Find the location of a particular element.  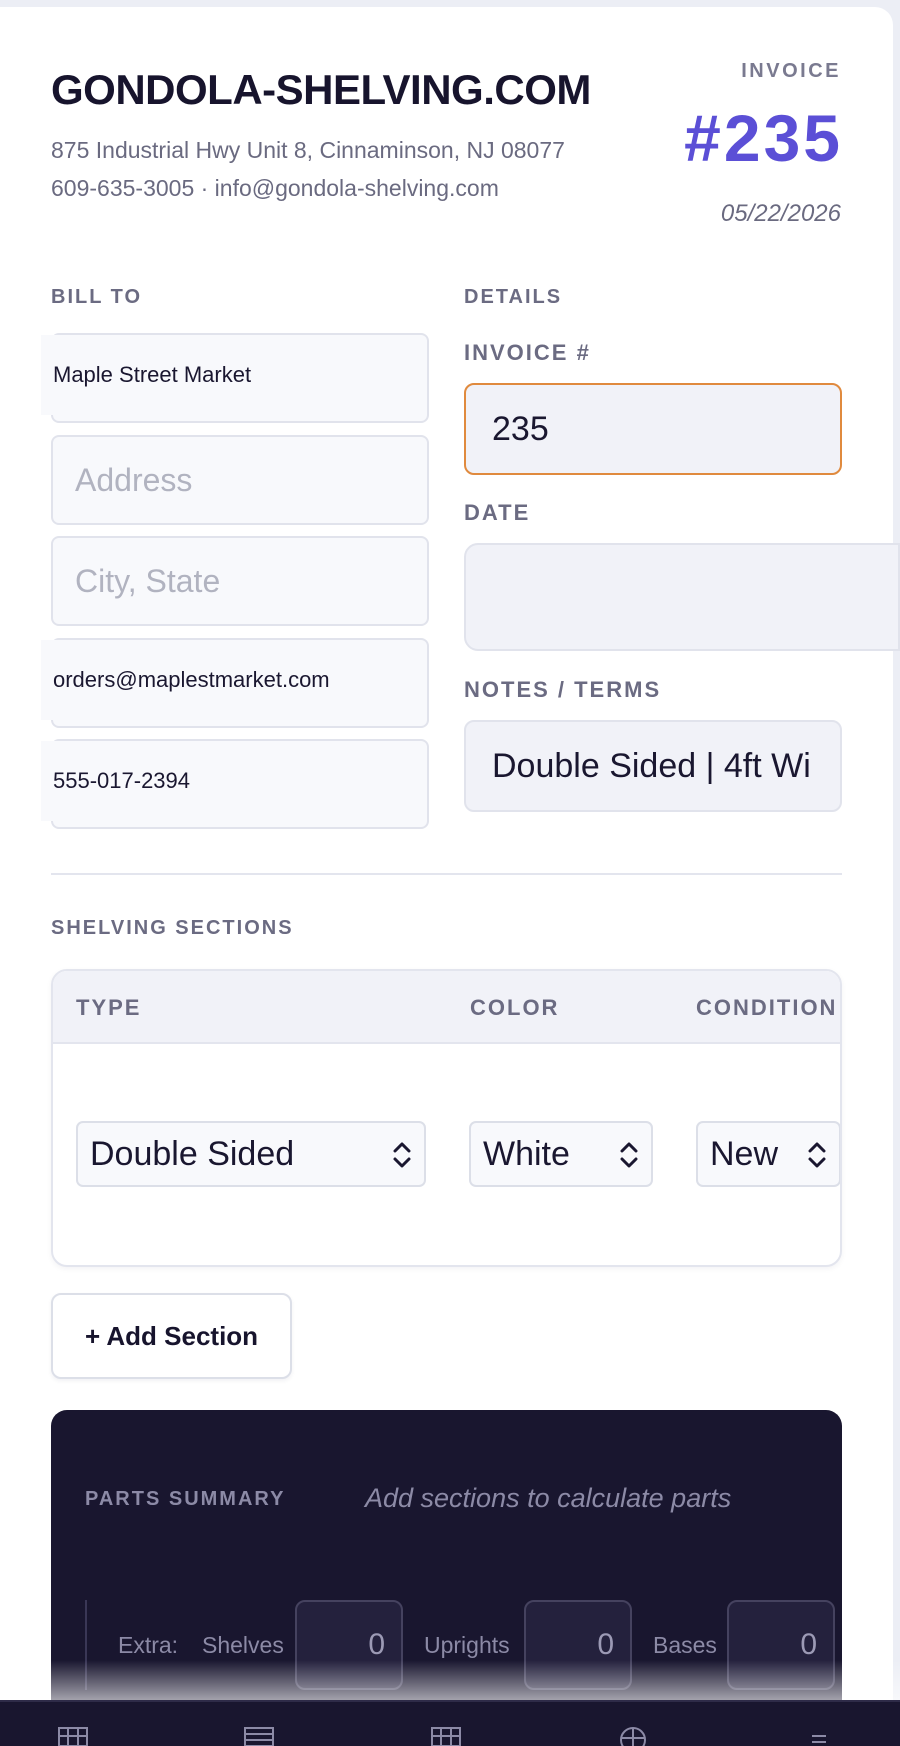

email-field: orders@maplestmarket.com is located at coordinates (235, 683).